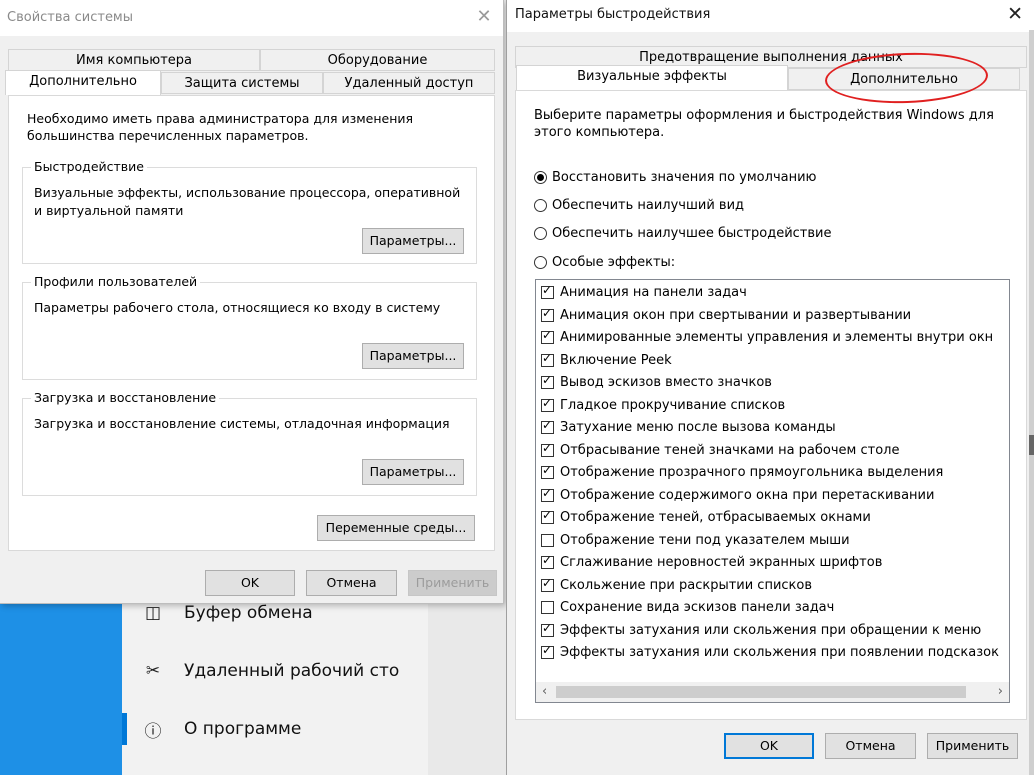 The height and width of the screenshot is (775, 1034). I want to click on nav-item-remote-desktop: ✂ Удаленный рабочий сто, so click(275, 671).